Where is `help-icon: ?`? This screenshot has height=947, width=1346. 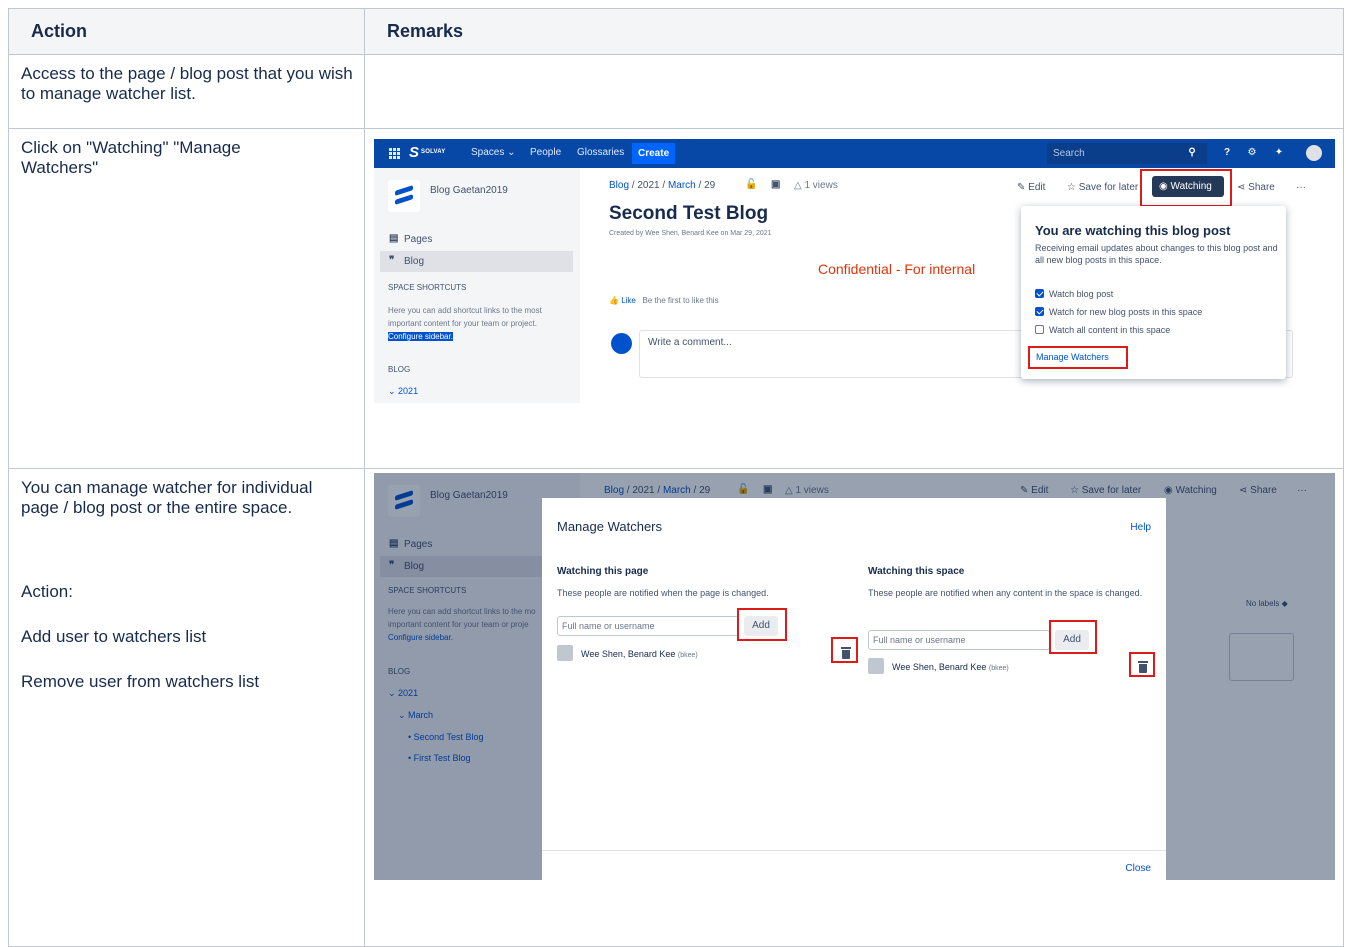
help-icon: ? is located at coordinates (1227, 153).